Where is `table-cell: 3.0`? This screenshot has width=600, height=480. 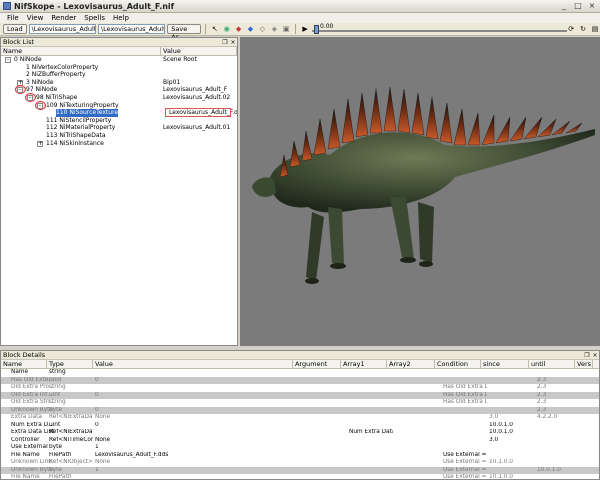
table-cell: 3.0 is located at coordinates (494, 417).